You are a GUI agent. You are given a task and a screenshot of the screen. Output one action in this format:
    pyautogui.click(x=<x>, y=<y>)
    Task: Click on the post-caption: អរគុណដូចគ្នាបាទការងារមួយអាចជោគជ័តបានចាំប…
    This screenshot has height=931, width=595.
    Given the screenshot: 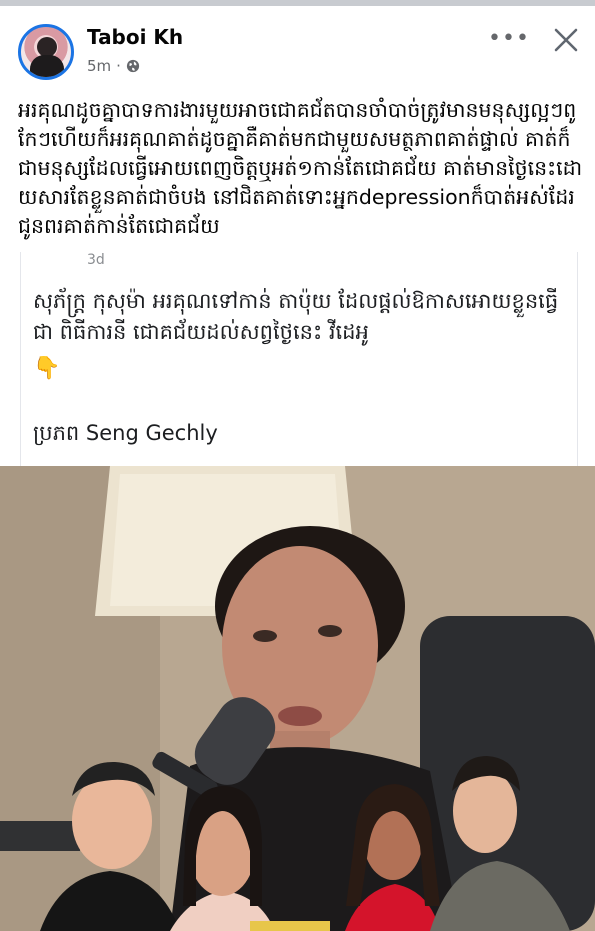 What is the action you would take?
    pyautogui.click(x=300, y=168)
    